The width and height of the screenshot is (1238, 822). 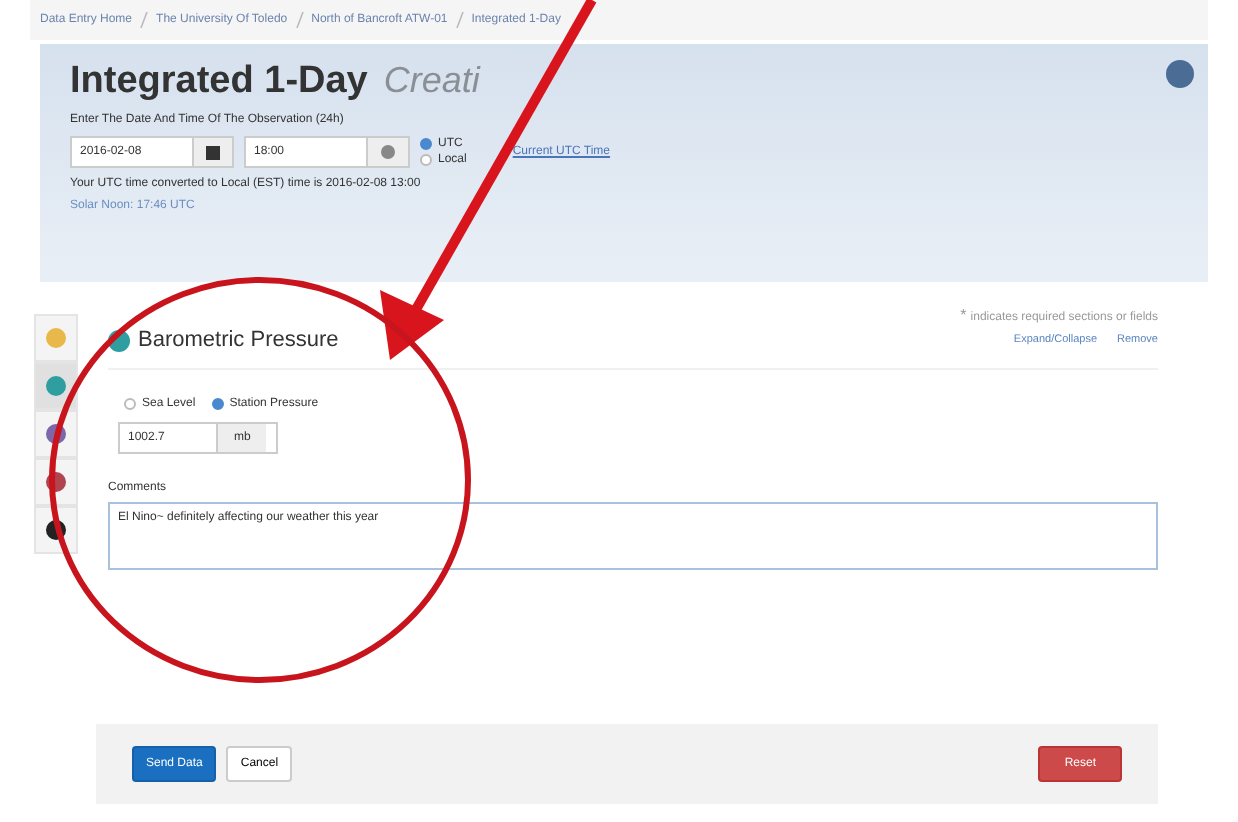 What do you see at coordinates (219, 82) in the screenshot?
I see `page-title: Integrated 1-Day` at bounding box center [219, 82].